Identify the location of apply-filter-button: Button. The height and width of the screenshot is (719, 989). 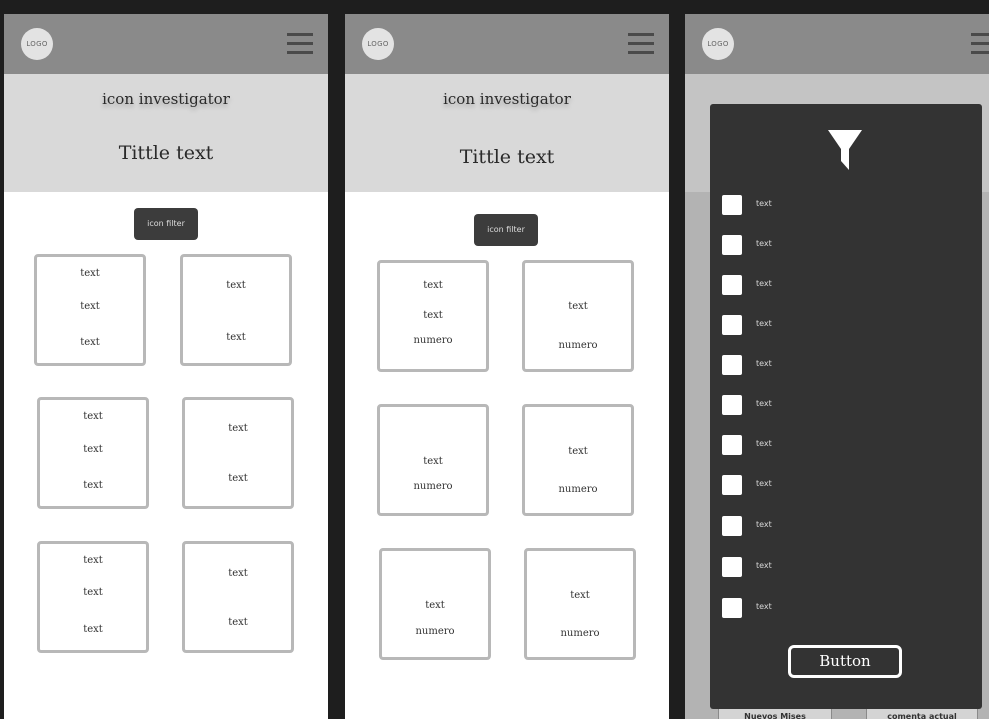
(845, 661).